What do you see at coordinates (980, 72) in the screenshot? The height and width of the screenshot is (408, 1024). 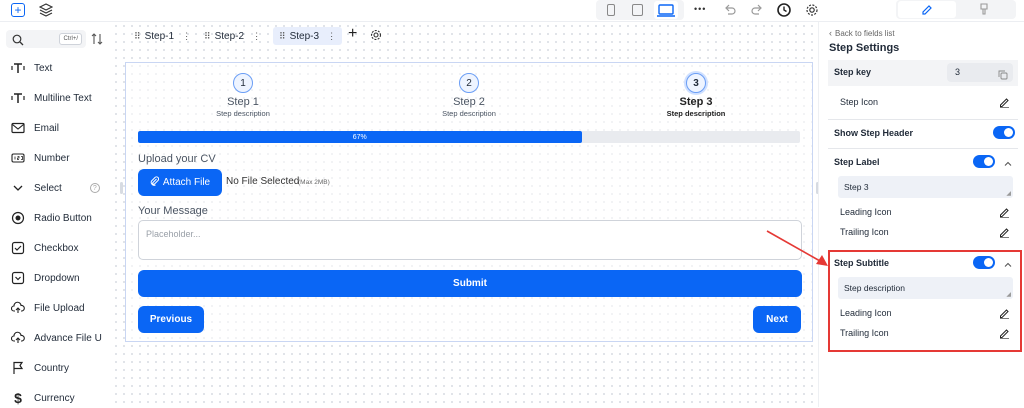 I see `step-key-input: 3` at bounding box center [980, 72].